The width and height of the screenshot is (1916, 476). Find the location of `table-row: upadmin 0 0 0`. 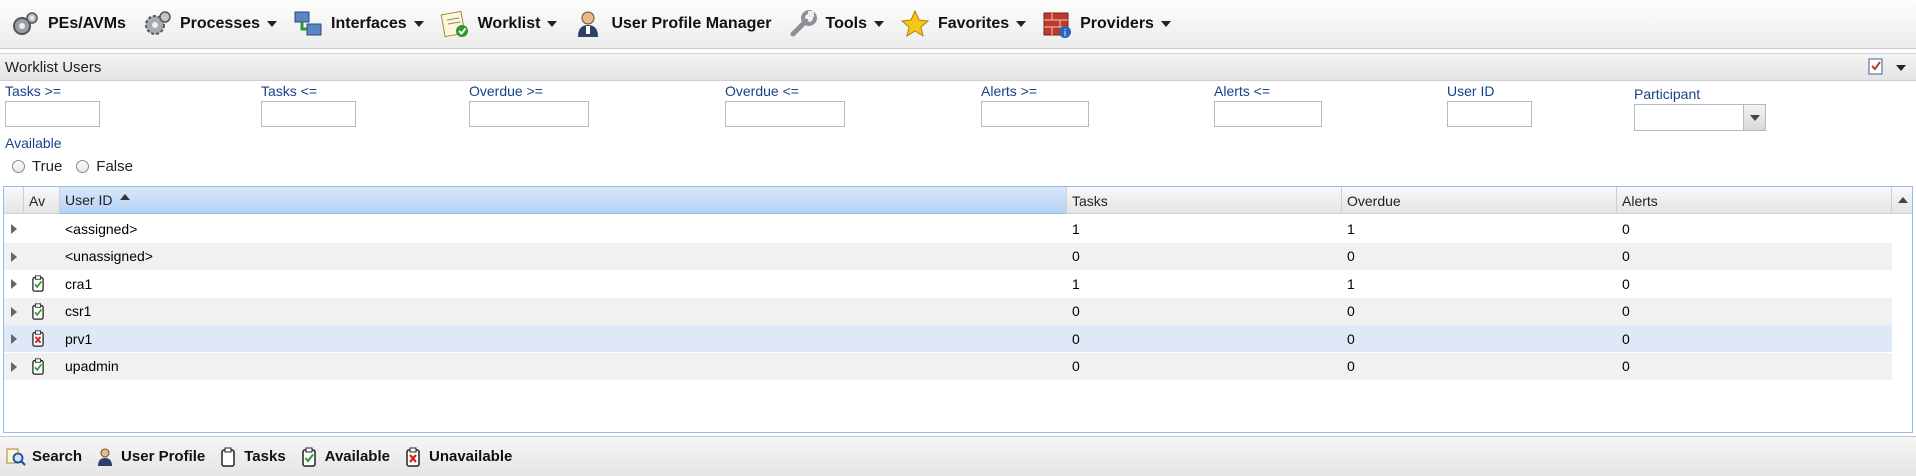

table-row: upadmin 0 0 0 is located at coordinates (948, 366).